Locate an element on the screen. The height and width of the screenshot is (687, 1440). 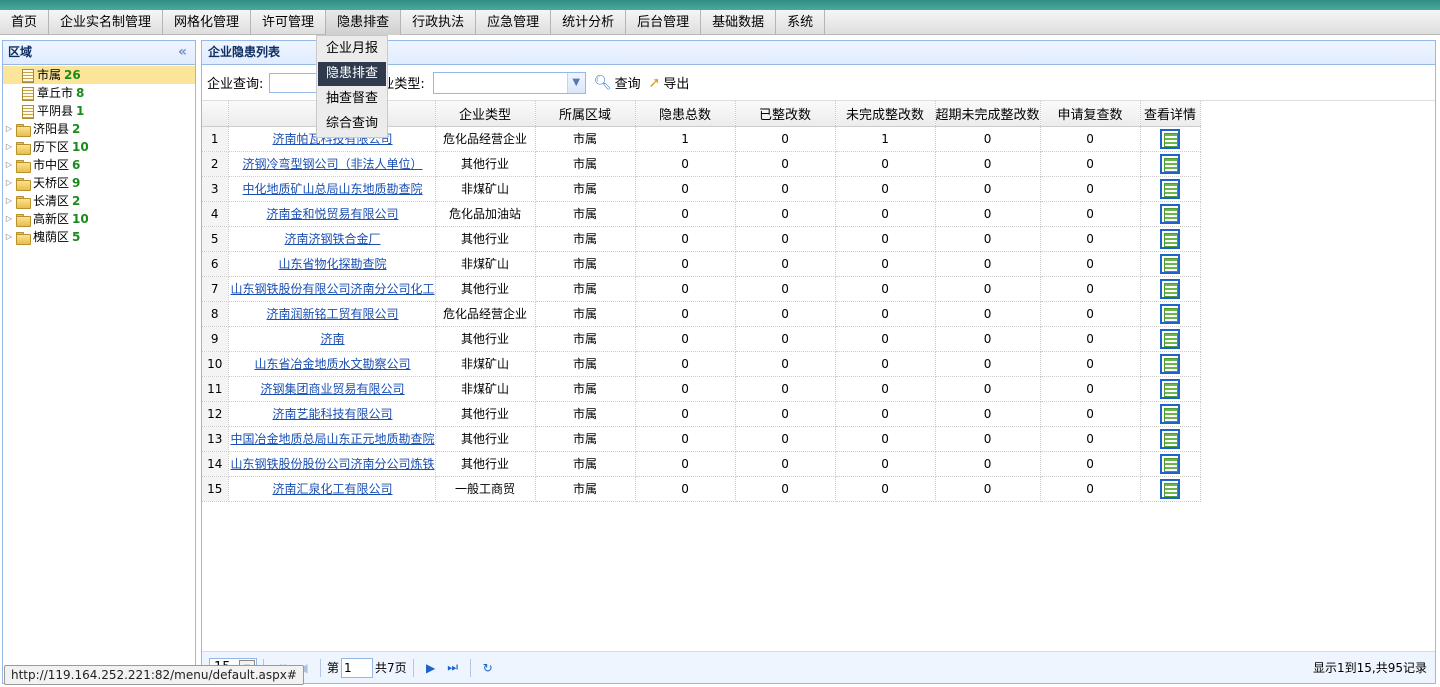
collapse-left-icon: « is located at coordinates (182, 52).